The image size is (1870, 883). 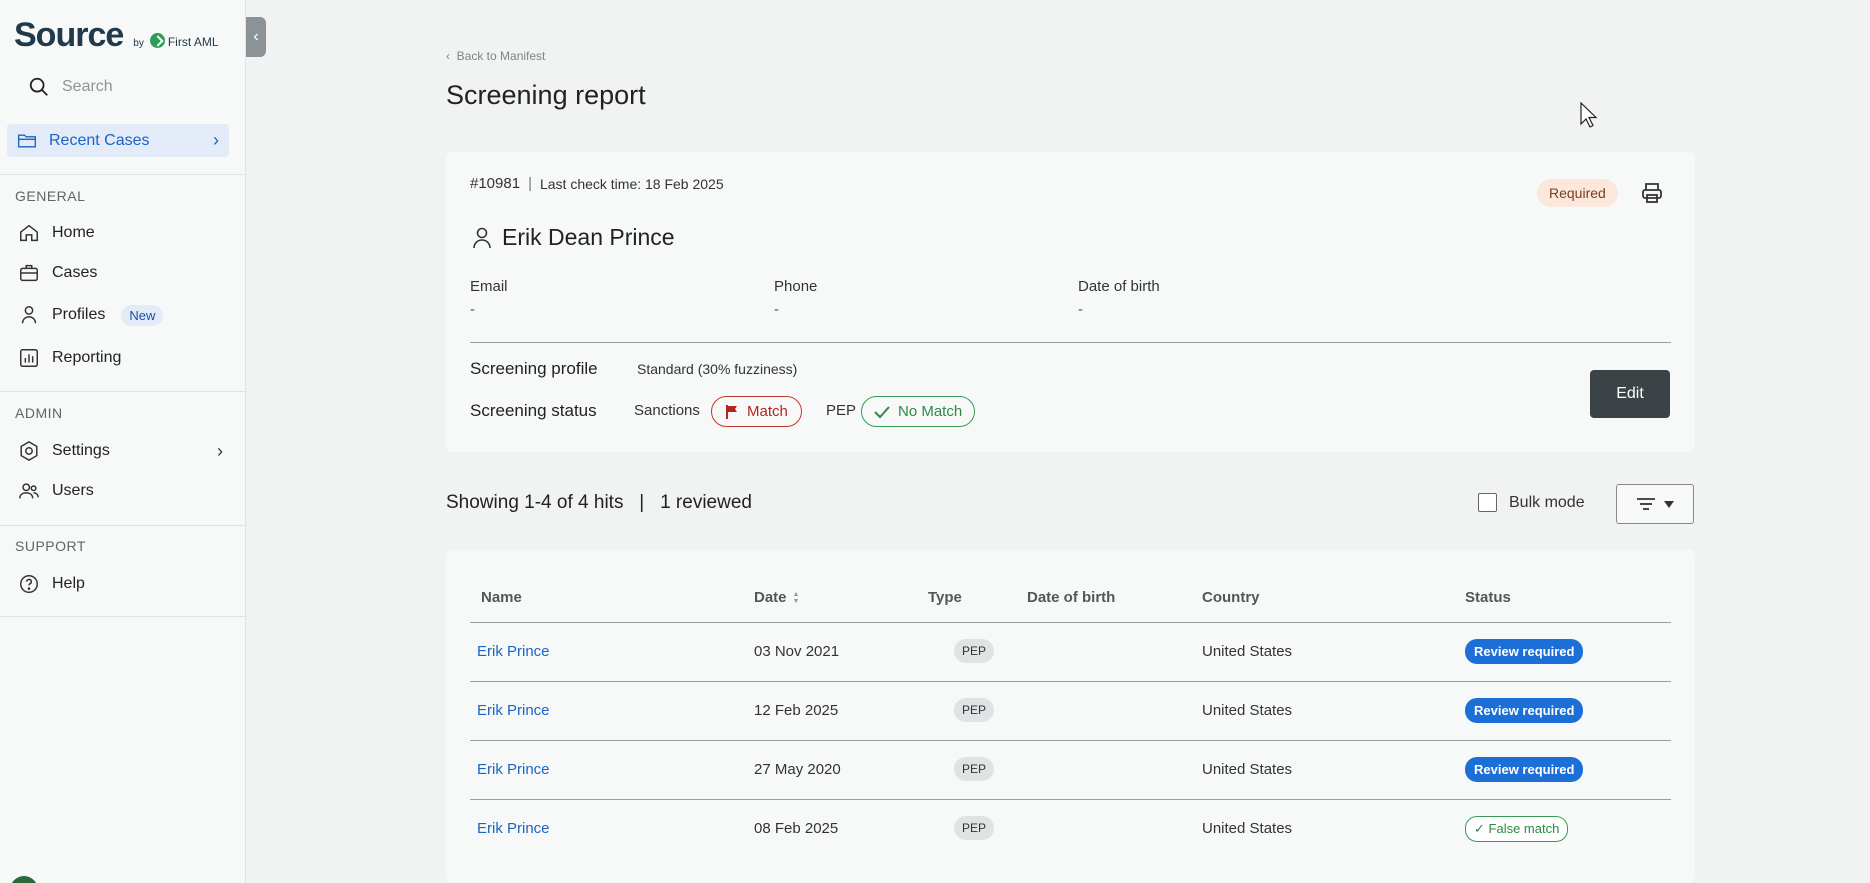 What do you see at coordinates (142, 315) in the screenshot?
I see `new-badge: New` at bounding box center [142, 315].